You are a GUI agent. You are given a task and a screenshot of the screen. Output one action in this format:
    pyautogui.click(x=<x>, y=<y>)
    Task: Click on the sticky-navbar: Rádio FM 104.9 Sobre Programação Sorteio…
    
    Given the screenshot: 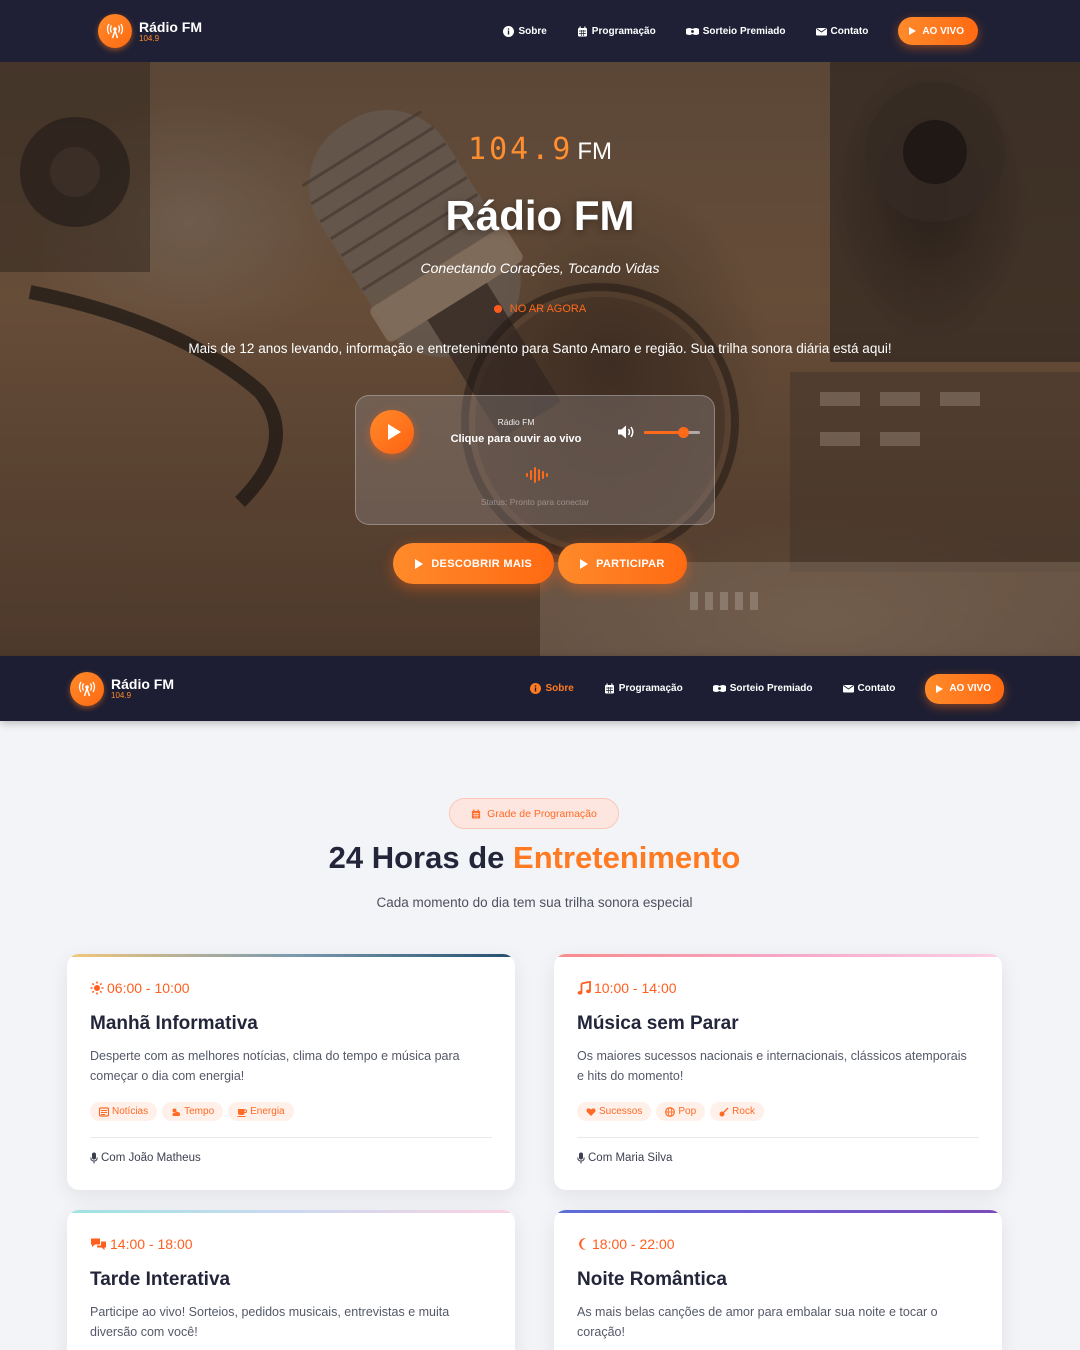 What is the action you would take?
    pyautogui.click(x=540, y=688)
    